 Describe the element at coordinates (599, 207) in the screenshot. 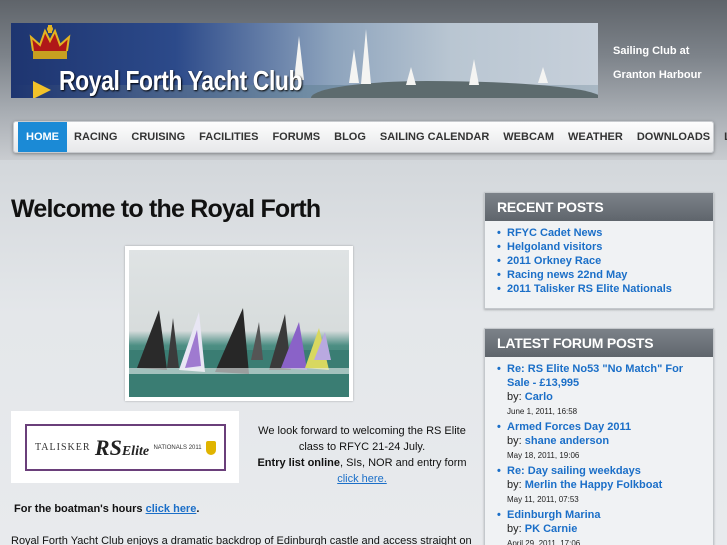

I see `recent-posts-heading: RECENT POSTS` at that location.